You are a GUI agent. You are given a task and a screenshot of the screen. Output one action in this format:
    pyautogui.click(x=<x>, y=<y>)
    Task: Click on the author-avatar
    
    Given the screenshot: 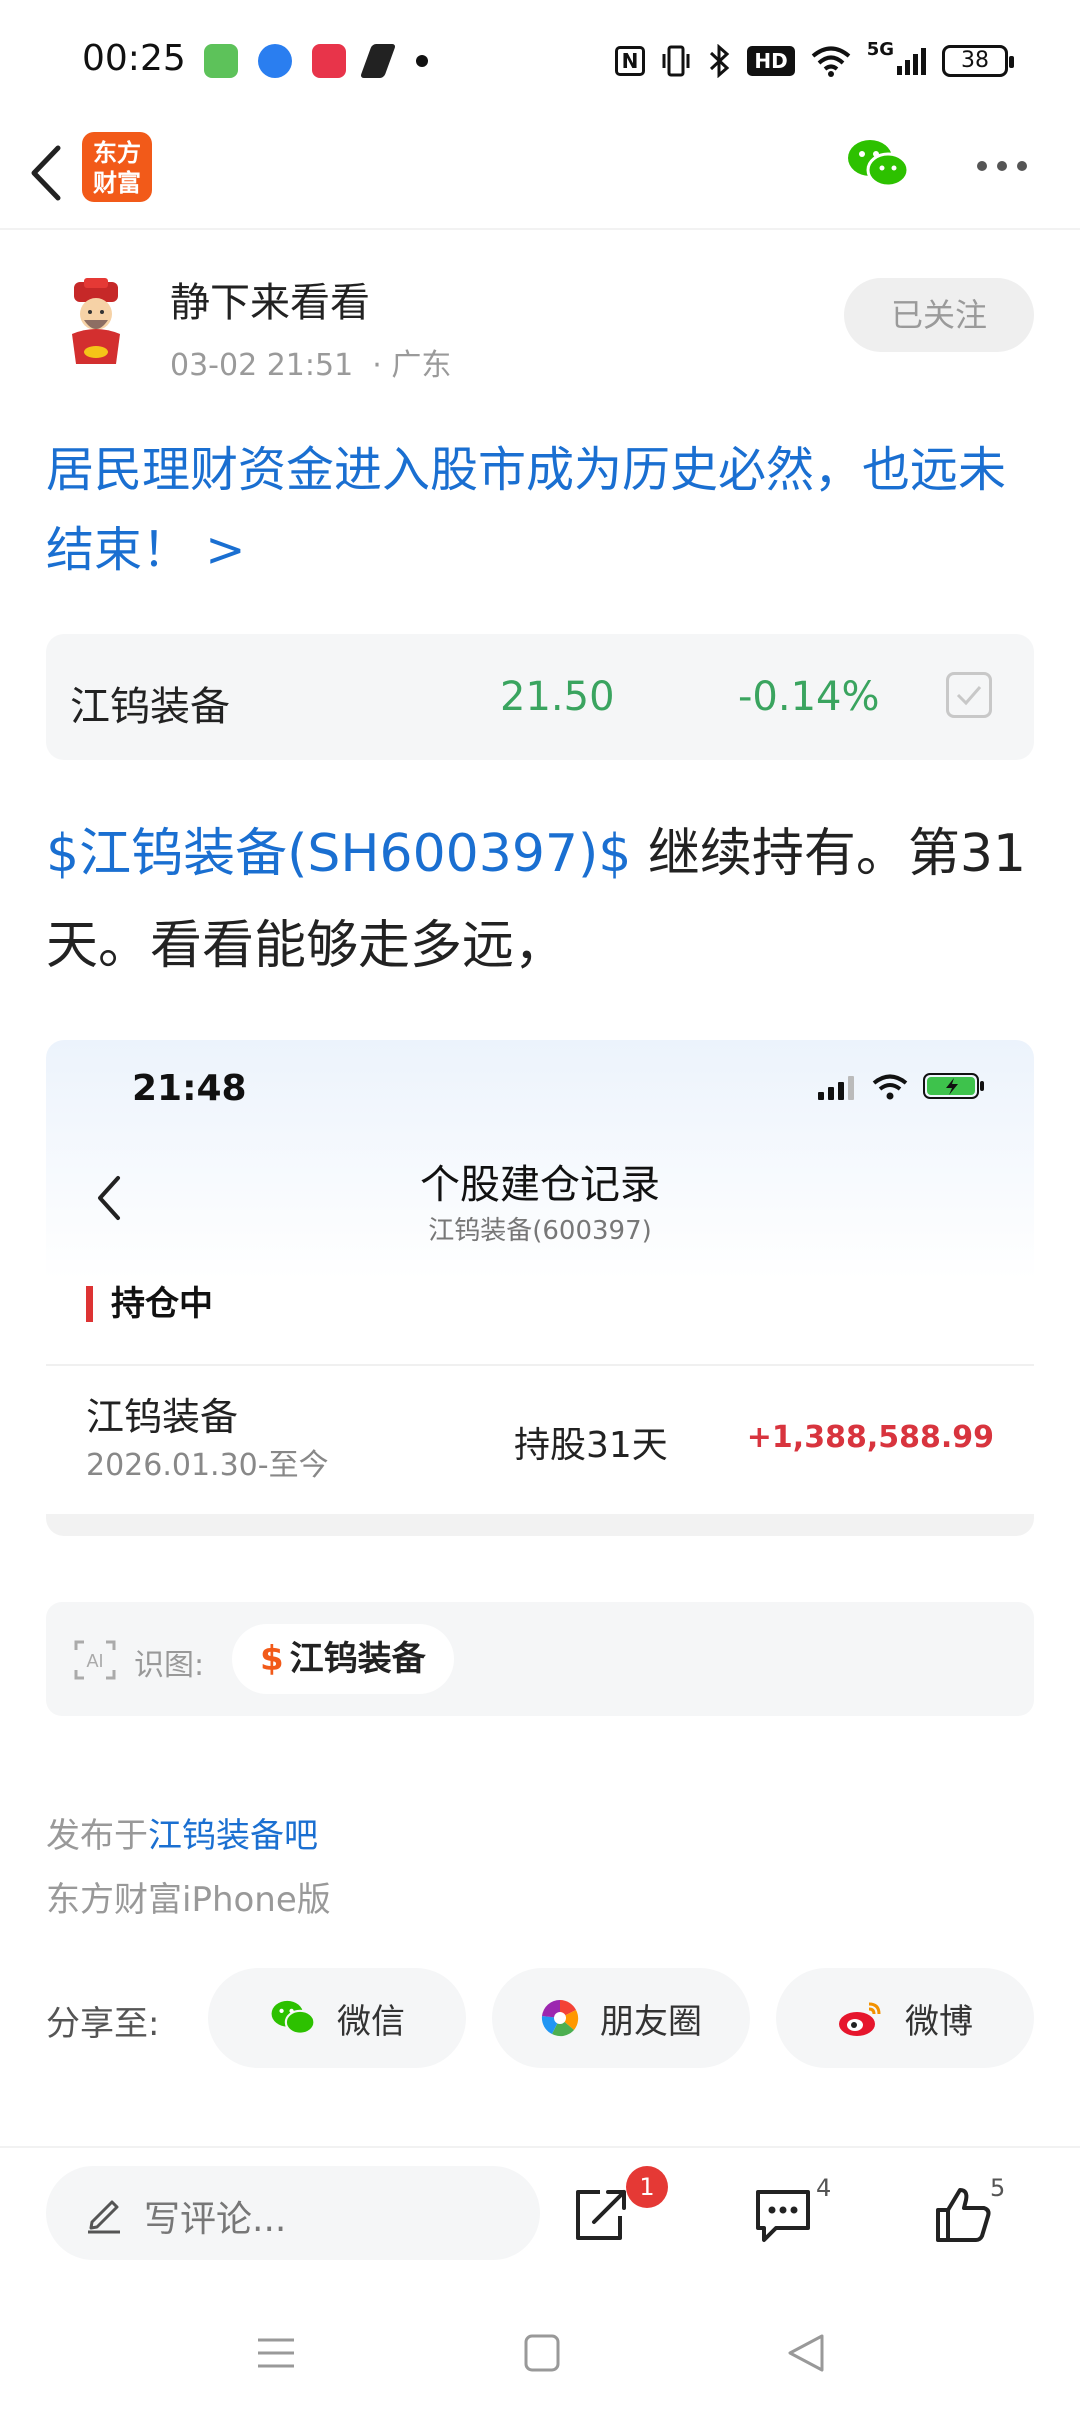 What is the action you would take?
    pyautogui.click(x=96, y=322)
    